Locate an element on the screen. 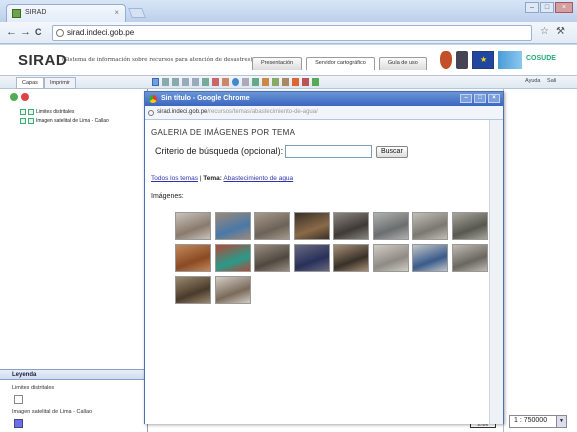 The width and height of the screenshot is (577, 432). layer-label: Imagen satelital de Lima - Callao is located at coordinates (72, 121).